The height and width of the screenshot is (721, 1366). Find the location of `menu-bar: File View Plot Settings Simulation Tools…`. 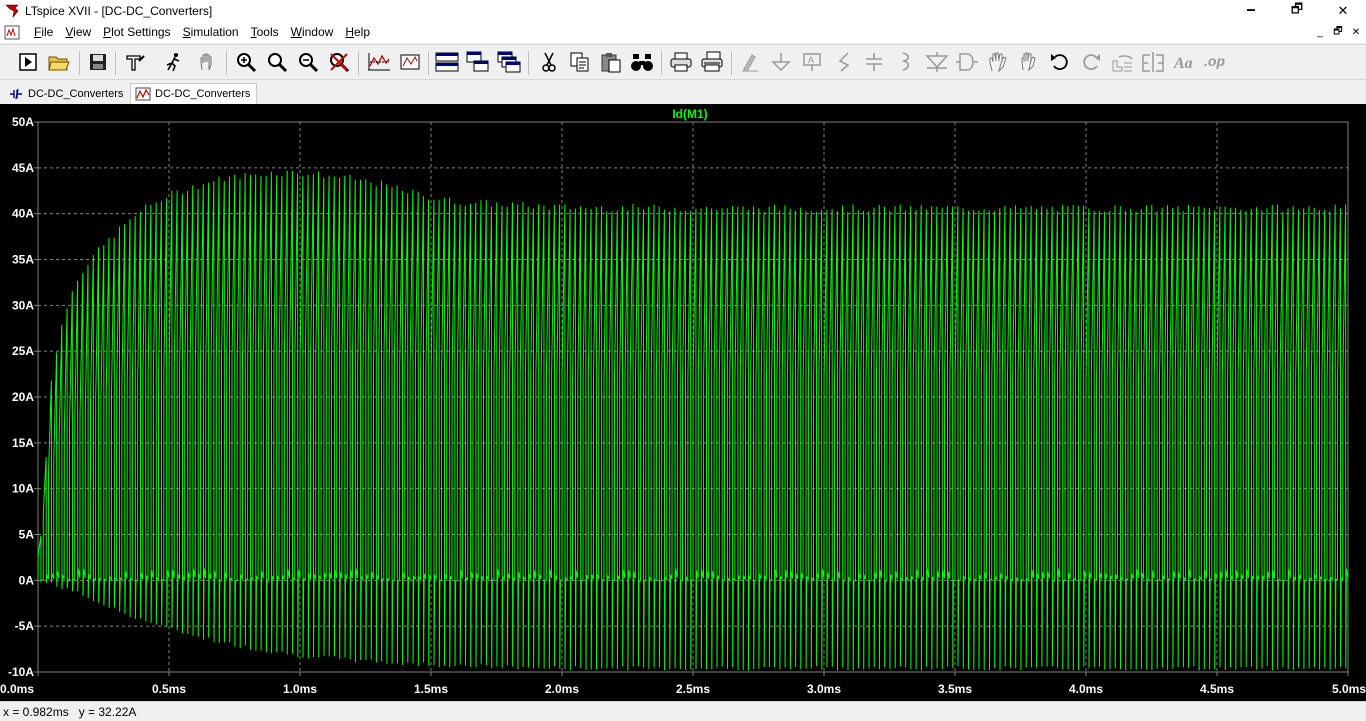

menu-bar: File View Plot Settings Simulation Tools… is located at coordinates (683, 32).